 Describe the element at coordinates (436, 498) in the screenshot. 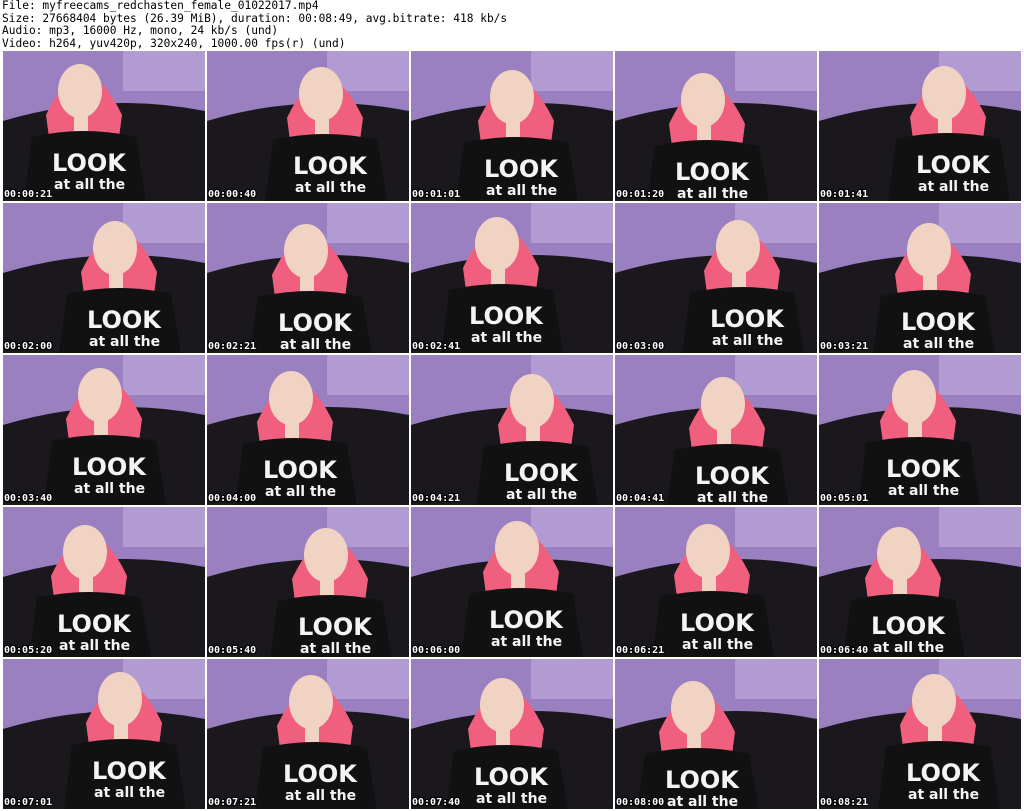

I see `thumbnail-timestamp: 00:04:21` at that location.